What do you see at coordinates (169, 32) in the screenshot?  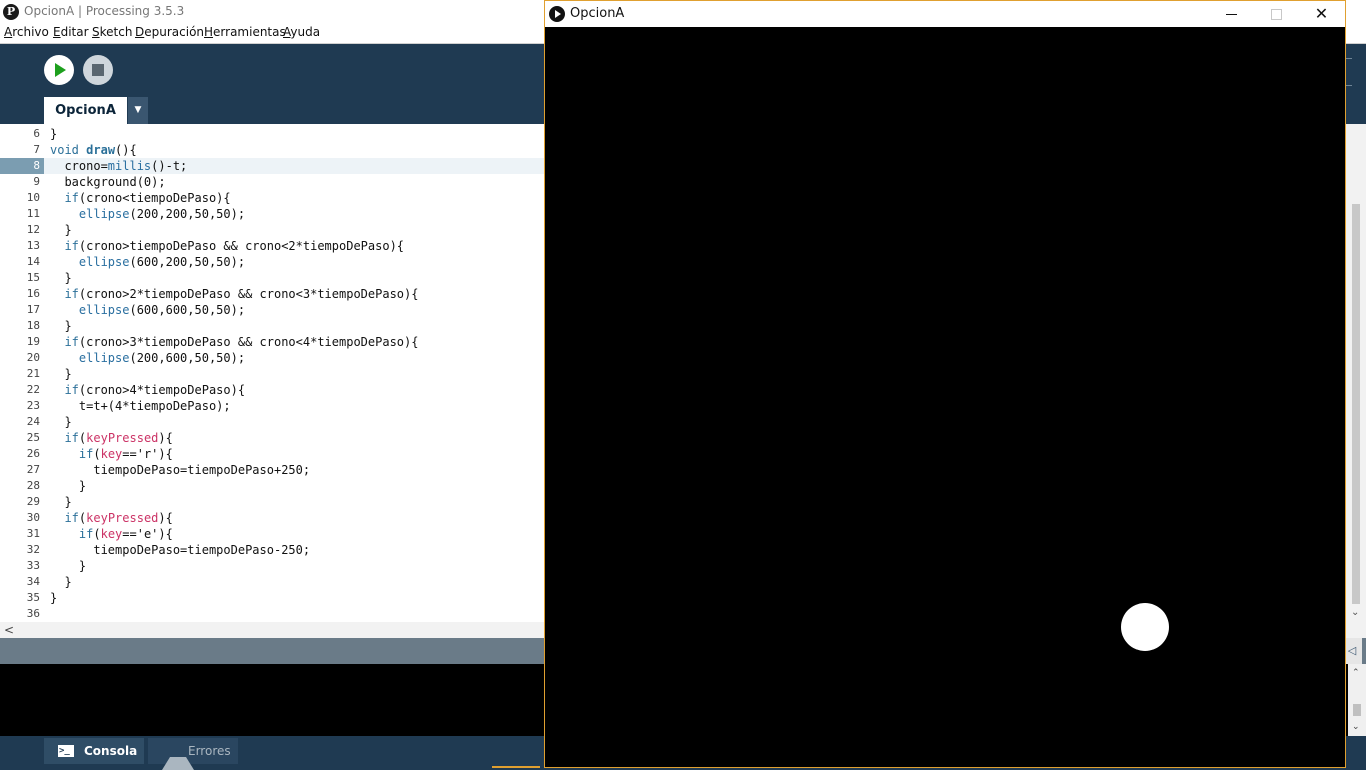 I see `menu-depuracion: Depuración` at bounding box center [169, 32].